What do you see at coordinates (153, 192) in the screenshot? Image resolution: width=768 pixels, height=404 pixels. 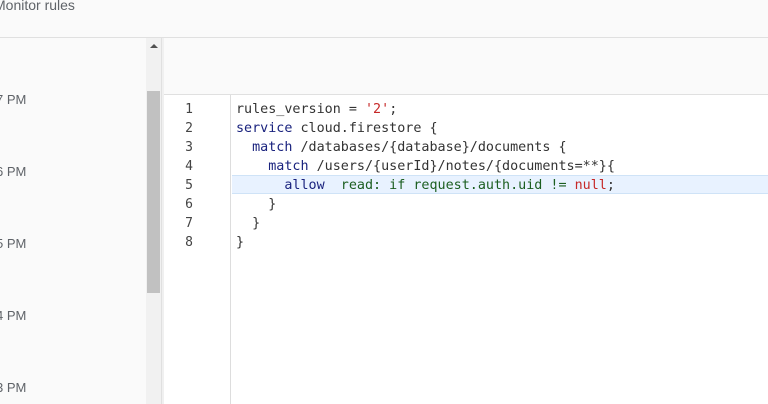 I see `scrollbar-thumb` at bounding box center [153, 192].